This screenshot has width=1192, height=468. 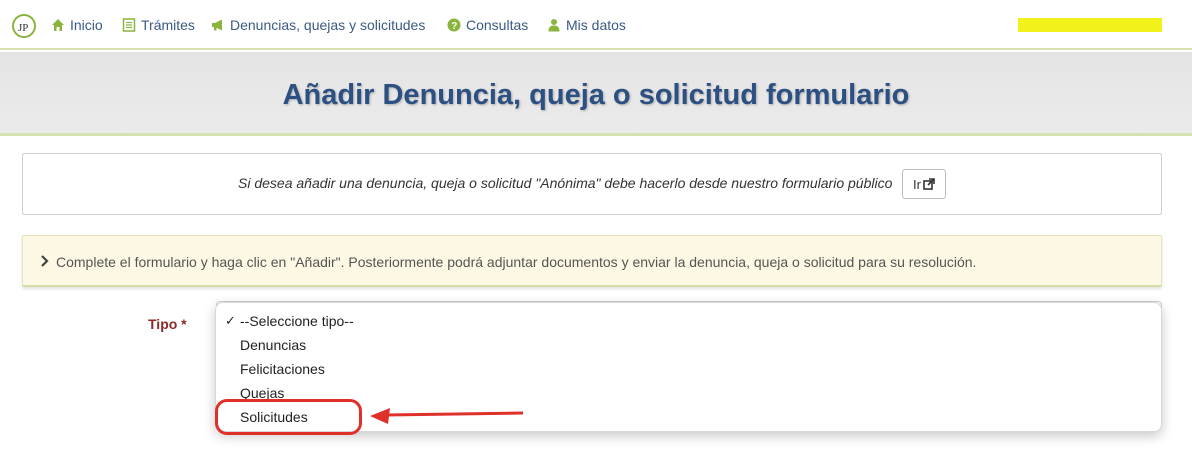 I want to click on nav-label: Consultas, so click(x=497, y=25).